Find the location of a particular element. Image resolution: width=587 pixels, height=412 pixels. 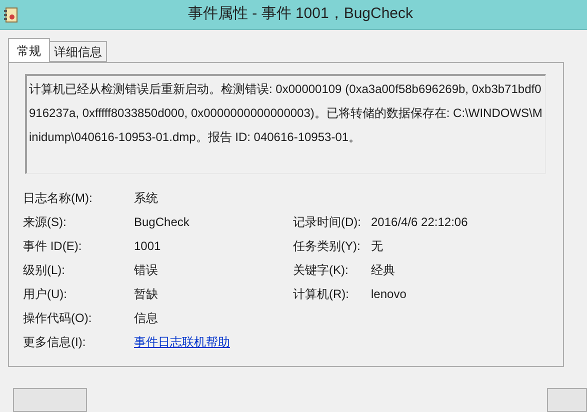

field-label: 用户(U): is located at coordinates (45, 294).